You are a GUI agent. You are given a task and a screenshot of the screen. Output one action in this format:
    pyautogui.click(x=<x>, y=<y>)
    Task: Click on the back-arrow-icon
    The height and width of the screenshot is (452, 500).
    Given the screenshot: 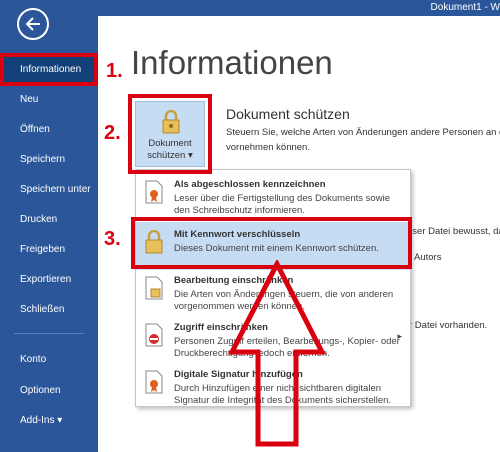 What is the action you would take?
    pyautogui.click(x=32, y=24)
    